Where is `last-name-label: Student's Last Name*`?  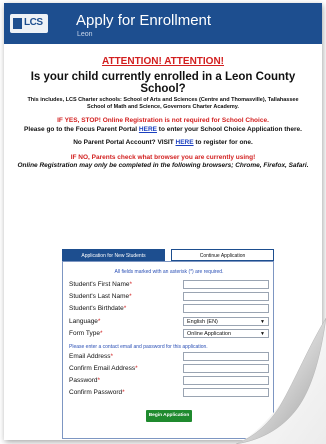
last-name-label: Student's Last Name* is located at coordinates (100, 296).